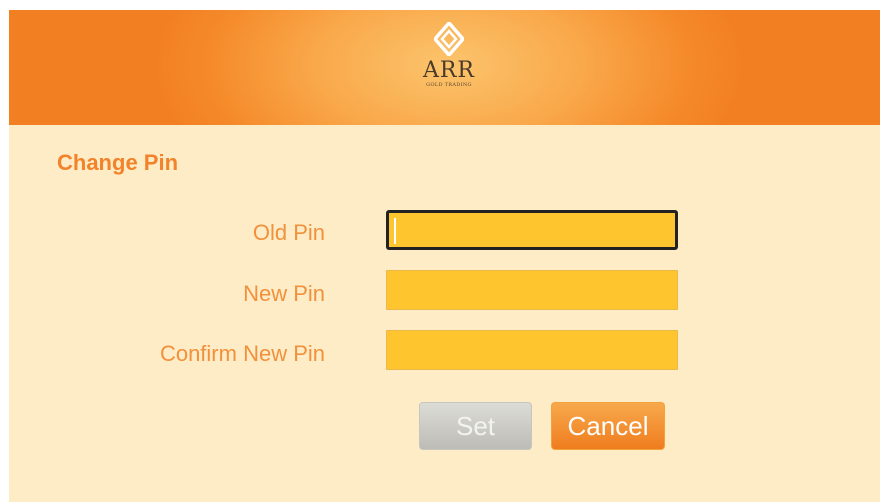 This screenshot has width=880, height=502. What do you see at coordinates (449, 85) in the screenshot?
I see `brand-subtitle: GOLD TRADING` at bounding box center [449, 85].